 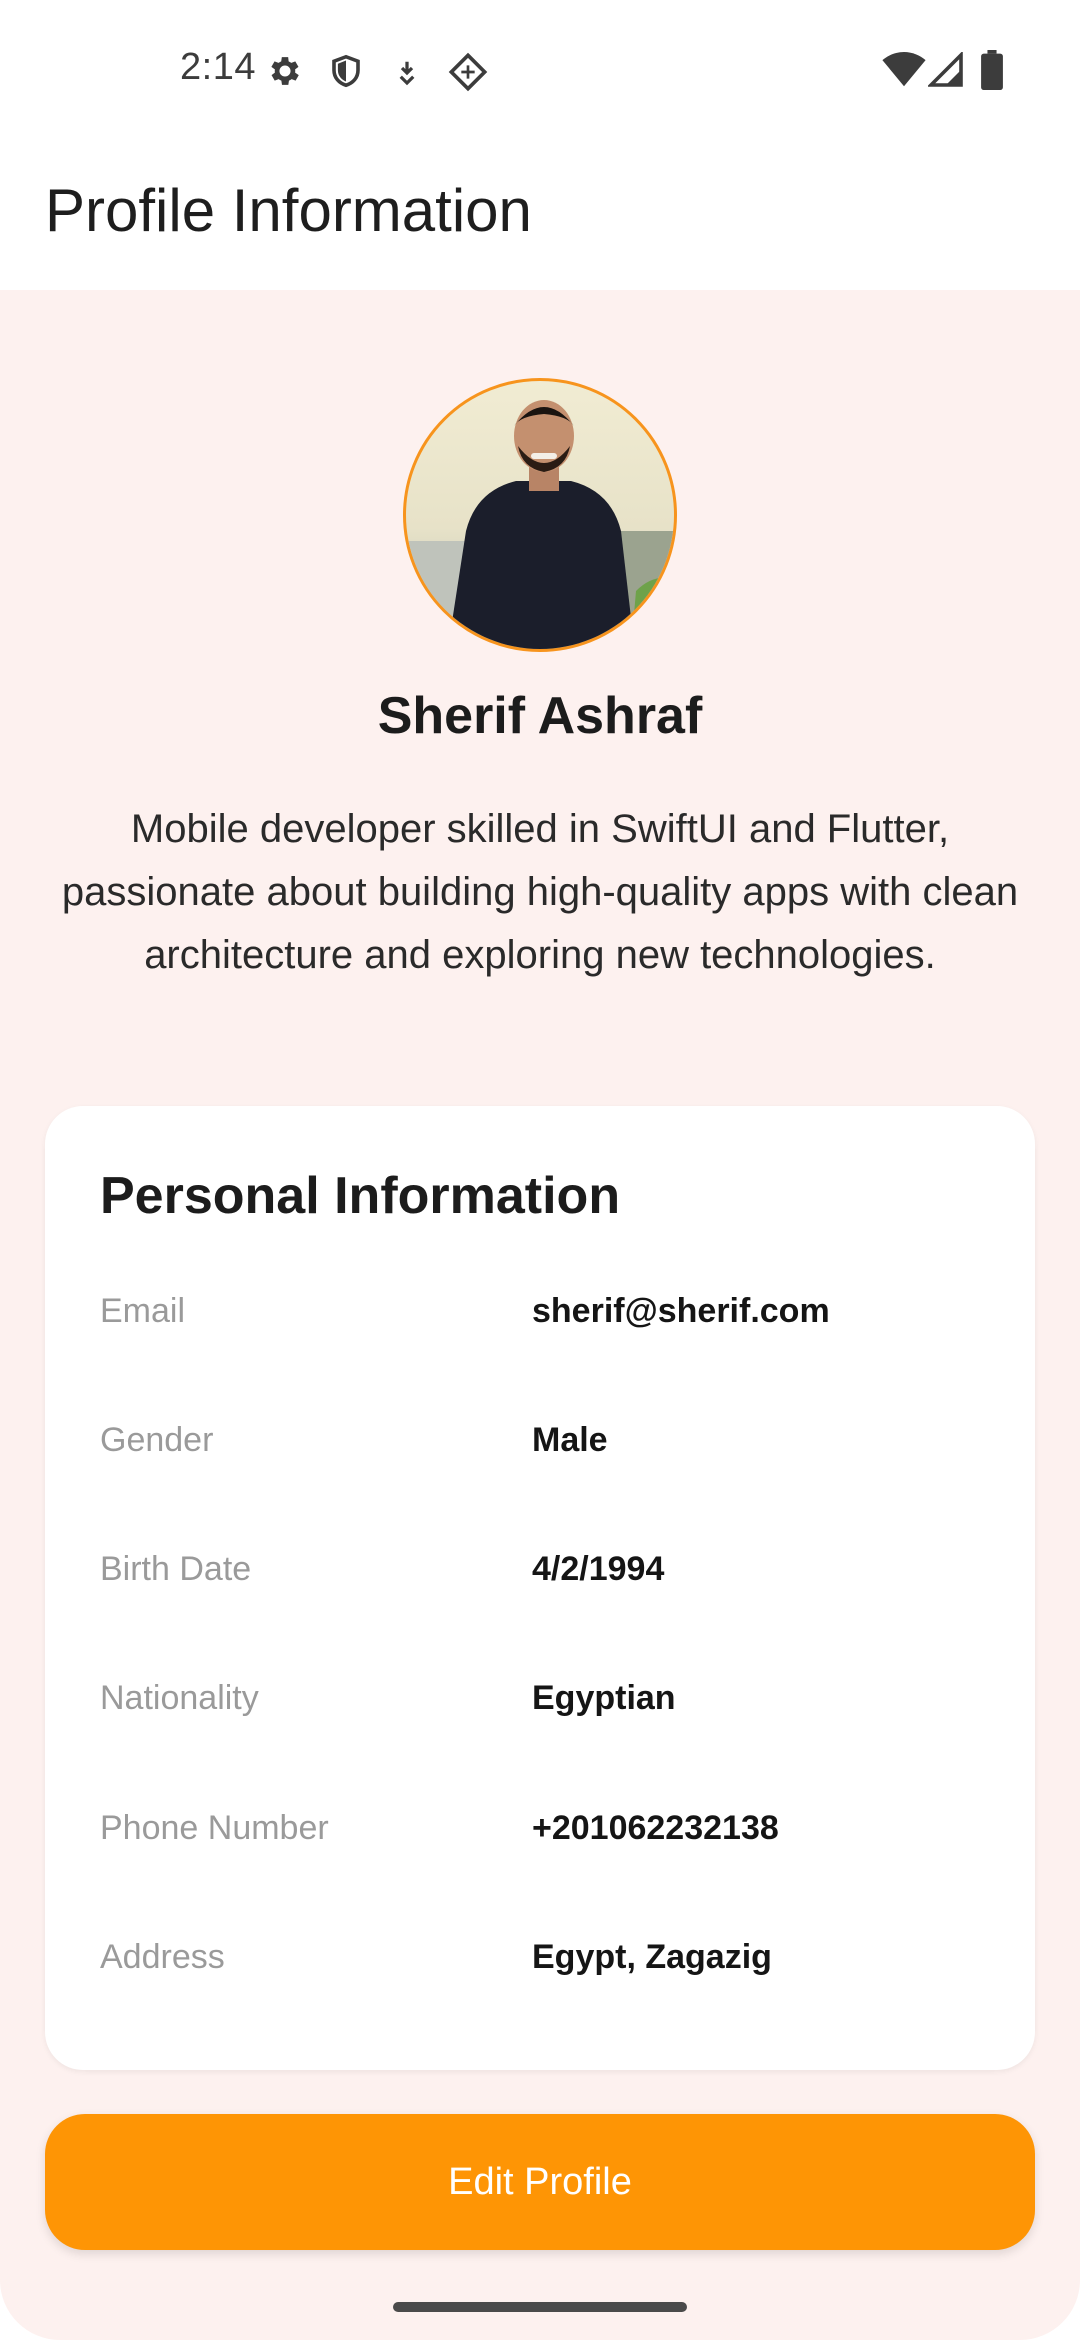 What do you see at coordinates (540, 71) in the screenshot?
I see `status-bar: 2:14` at bounding box center [540, 71].